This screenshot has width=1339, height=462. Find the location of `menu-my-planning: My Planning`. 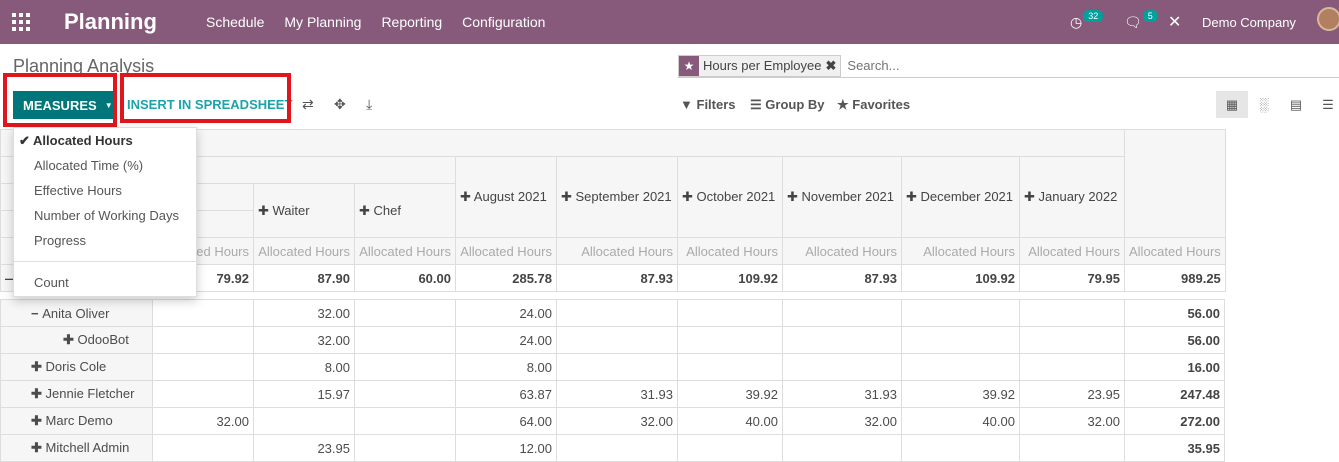

menu-my-planning: My Planning is located at coordinates (322, 22).